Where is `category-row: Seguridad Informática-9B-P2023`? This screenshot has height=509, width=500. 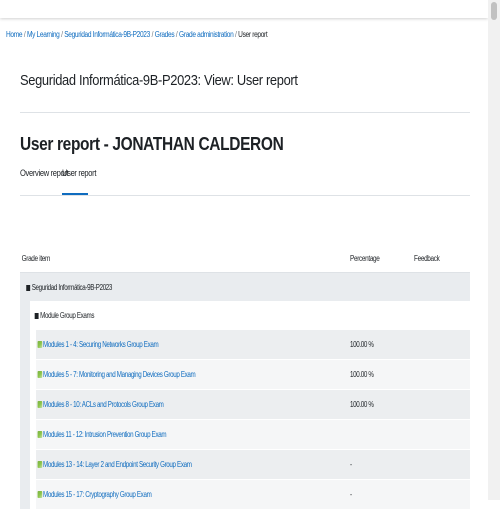 category-row: Seguridad Informática-9B-P2023 is located at coordinates (245, 287).